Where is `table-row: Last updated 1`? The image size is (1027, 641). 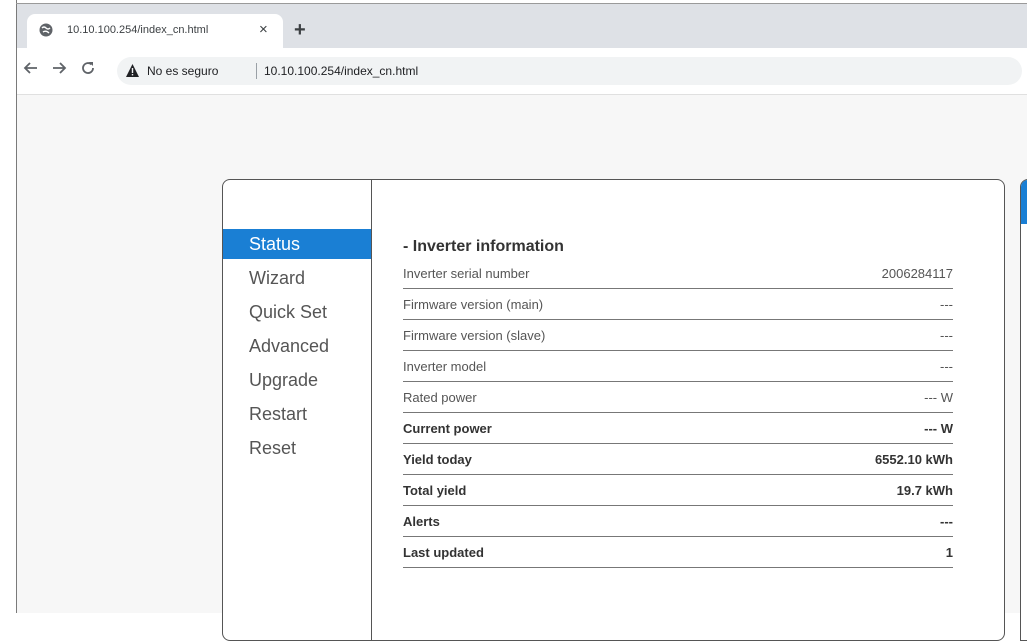
table-row: Last updated 1 is located at coordinates (678, 552).